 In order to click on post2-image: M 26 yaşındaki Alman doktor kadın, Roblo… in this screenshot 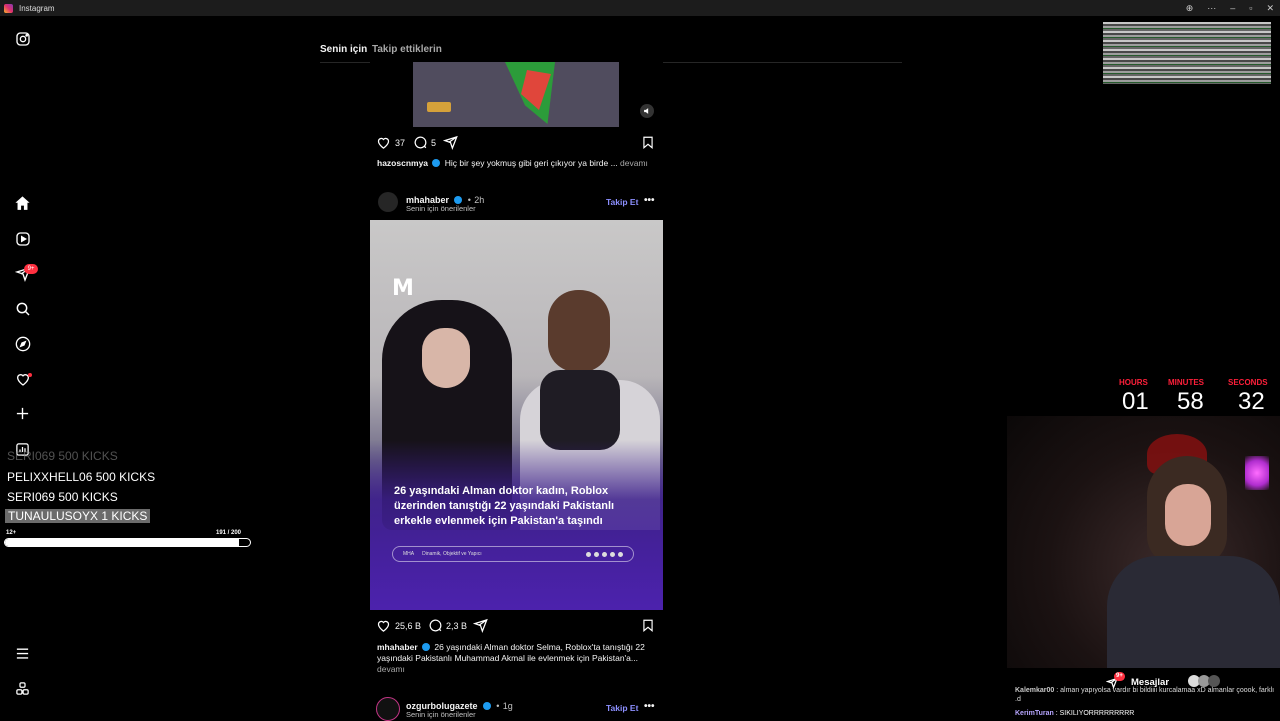, I will do `click(516, 415)`.